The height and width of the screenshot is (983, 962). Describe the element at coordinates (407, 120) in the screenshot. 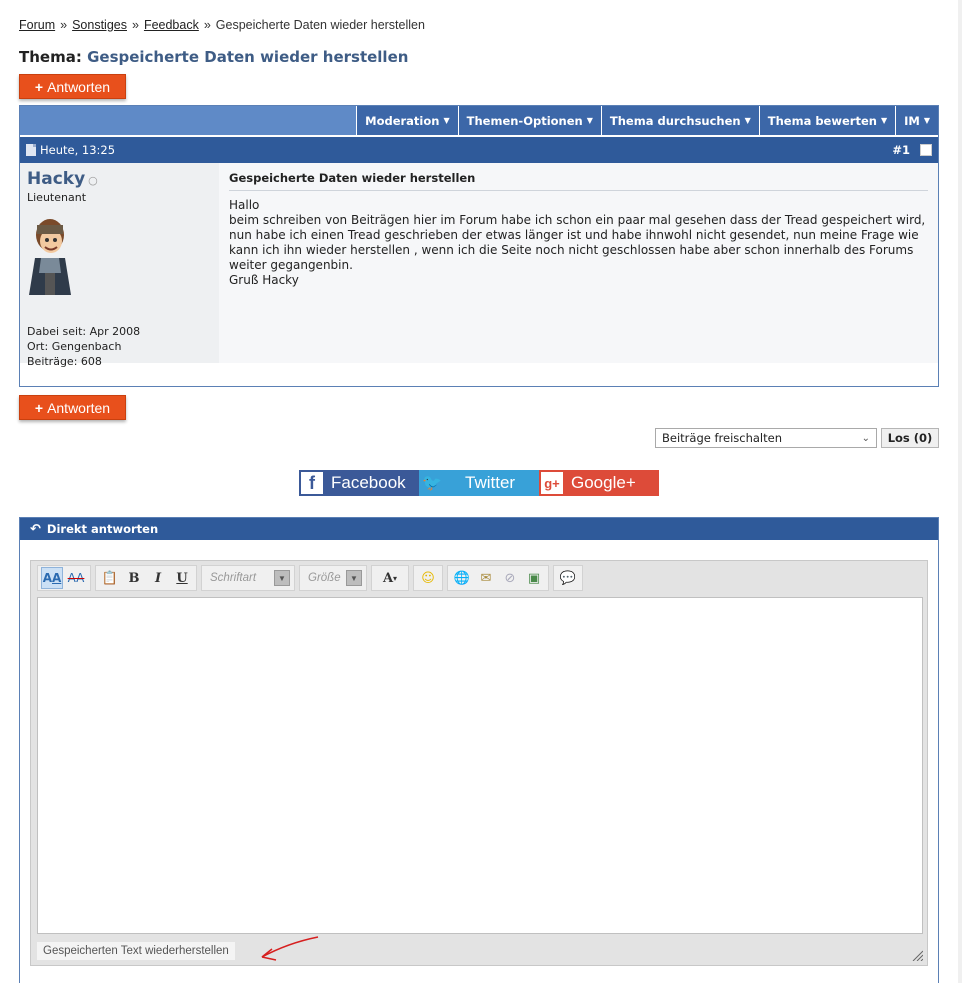

I see `menu-moderation: Moderation ▼` at that location.